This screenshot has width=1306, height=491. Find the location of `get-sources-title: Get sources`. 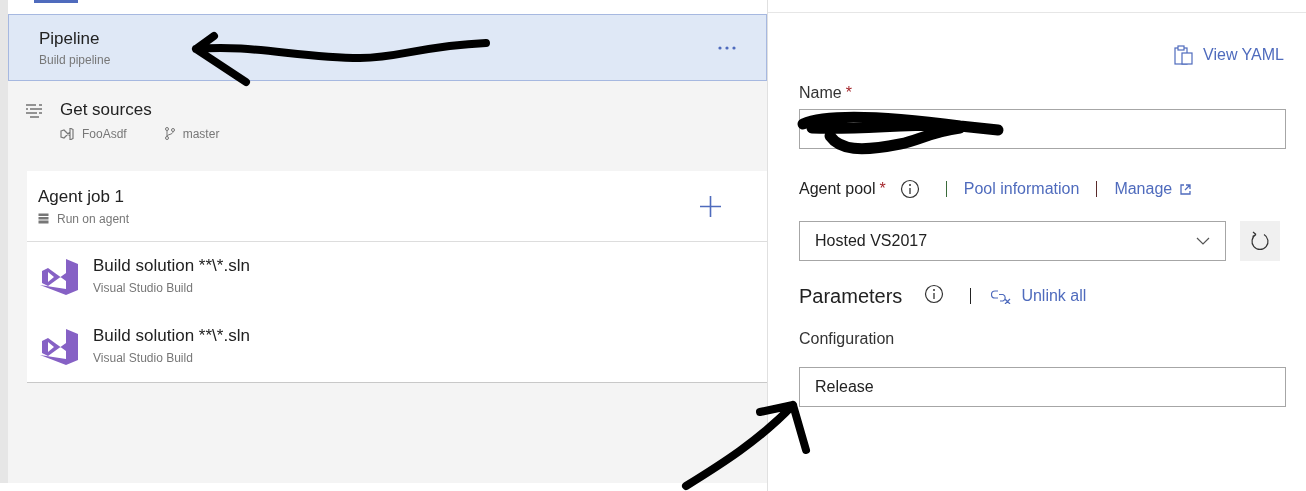

get-sources-title: Get sources is located at coordinates (106, 110).